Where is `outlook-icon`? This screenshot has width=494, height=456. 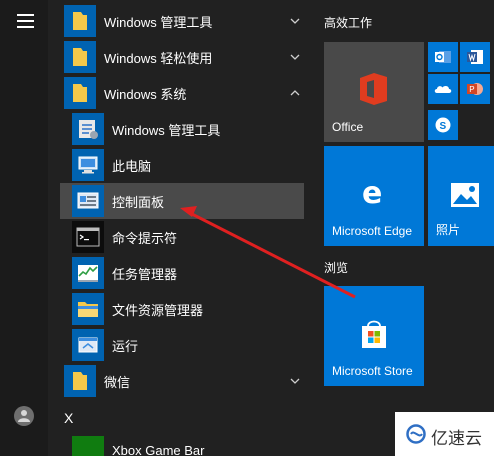
outlook-icon is located at coordinates (443, 57).